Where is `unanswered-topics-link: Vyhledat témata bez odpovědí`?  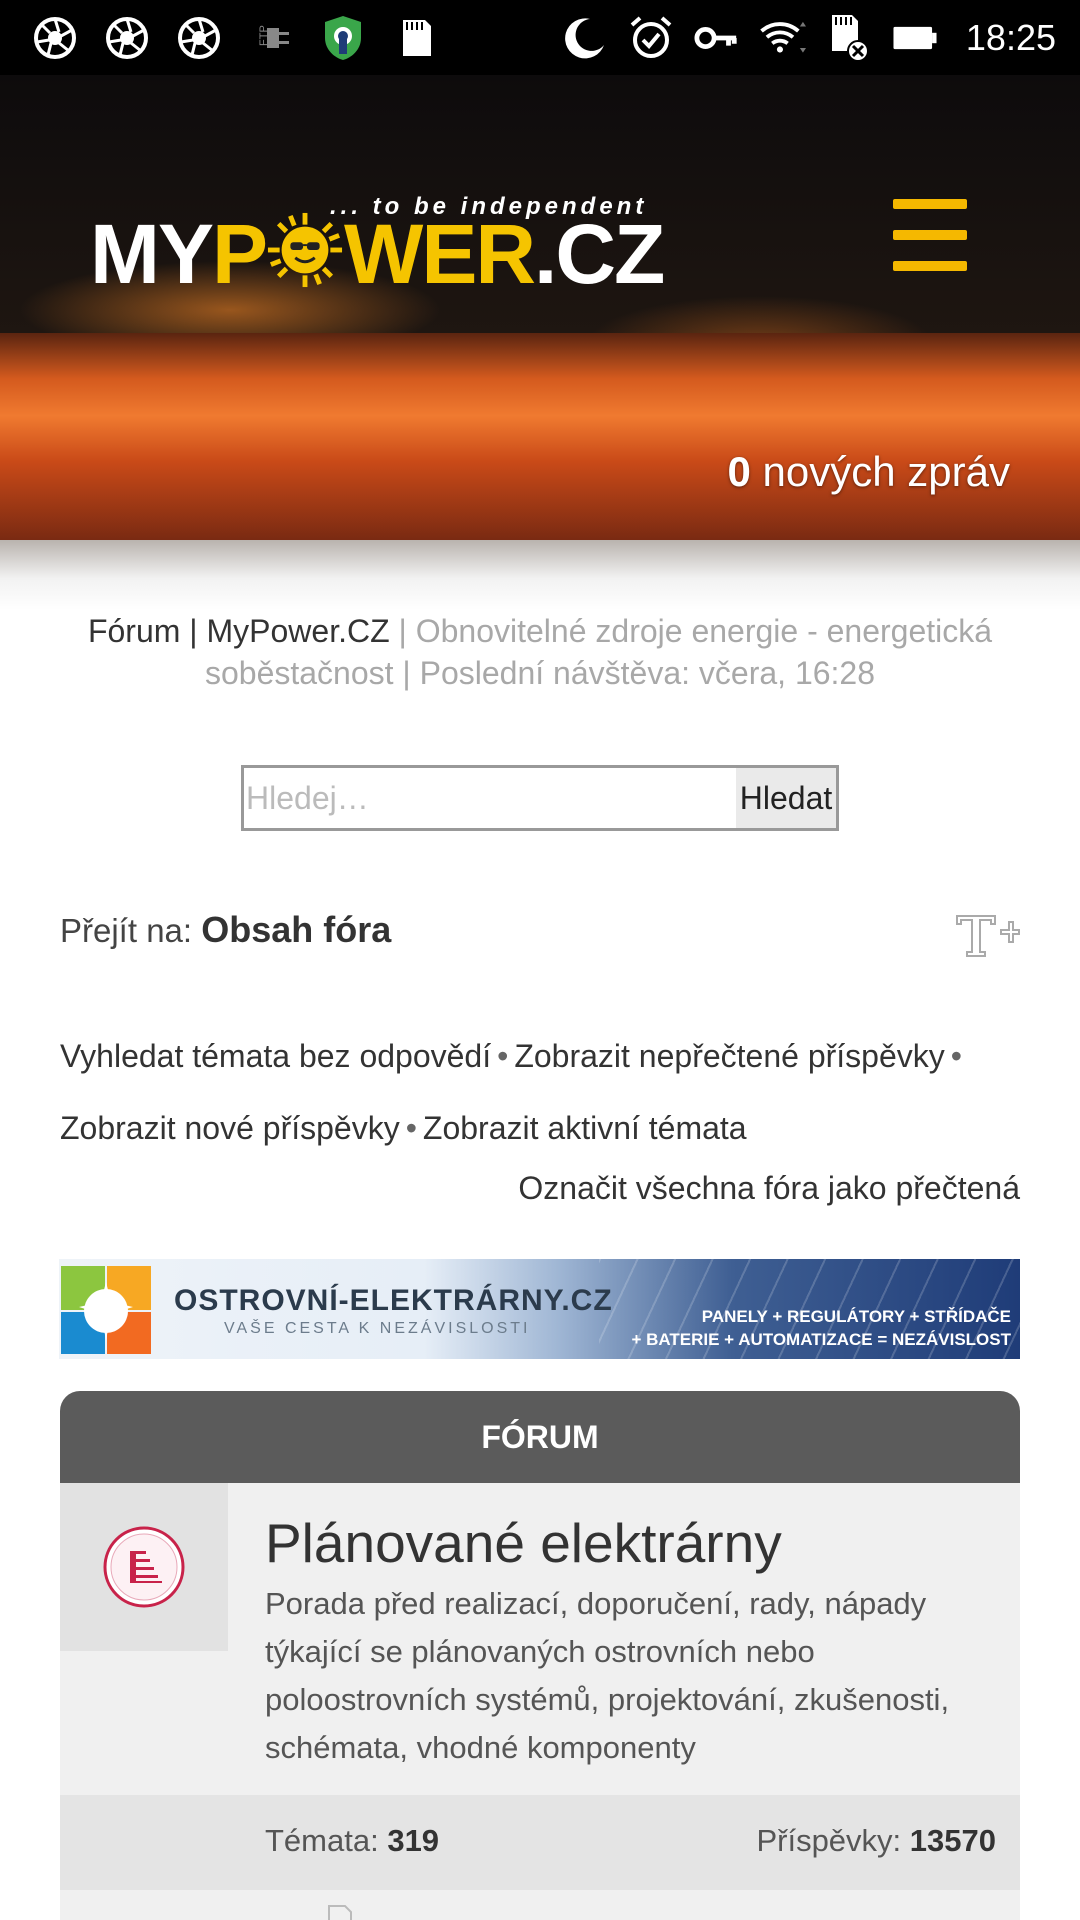 unanswered-topics-link: Vyhledat témata bez odpovědí is located at coordinates (275, 1056).